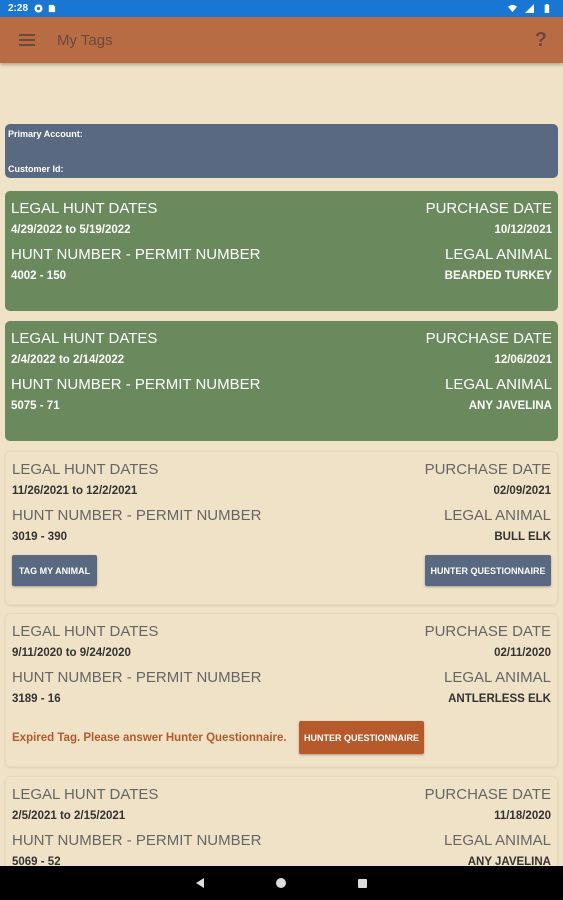  What do you see at coordinates (18, 8) in the screenshot?
I see `status-time: 2:28` at bounding box center [18, 8].